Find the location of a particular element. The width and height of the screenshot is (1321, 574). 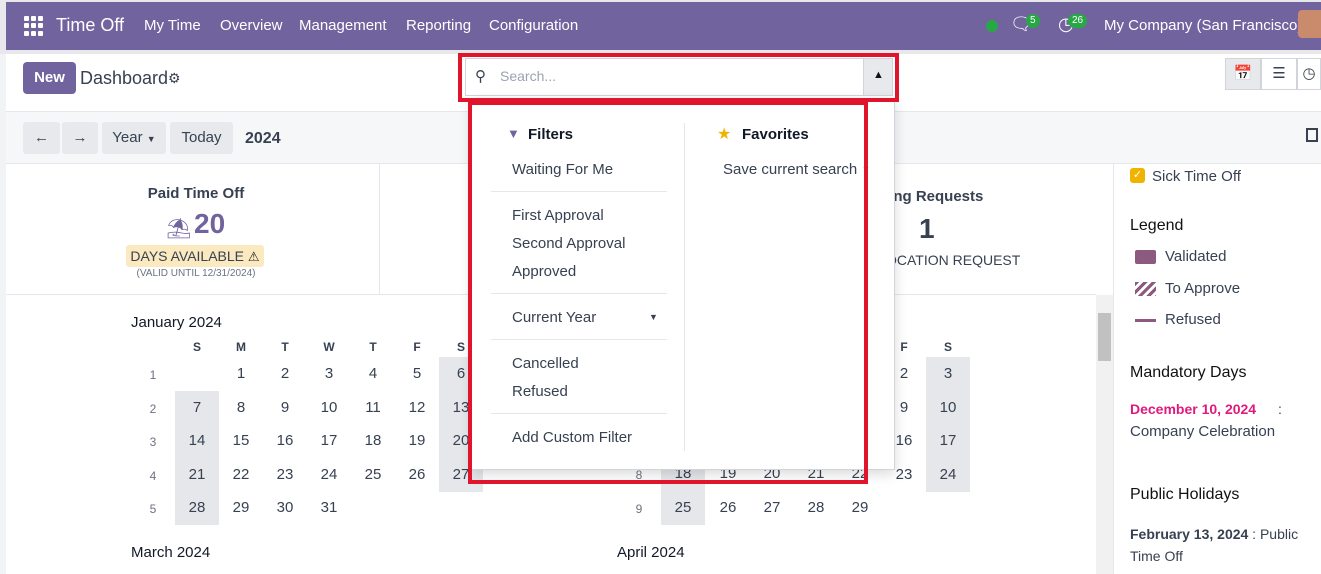

calendar-day: 5 is located at coordinates (417, 374).